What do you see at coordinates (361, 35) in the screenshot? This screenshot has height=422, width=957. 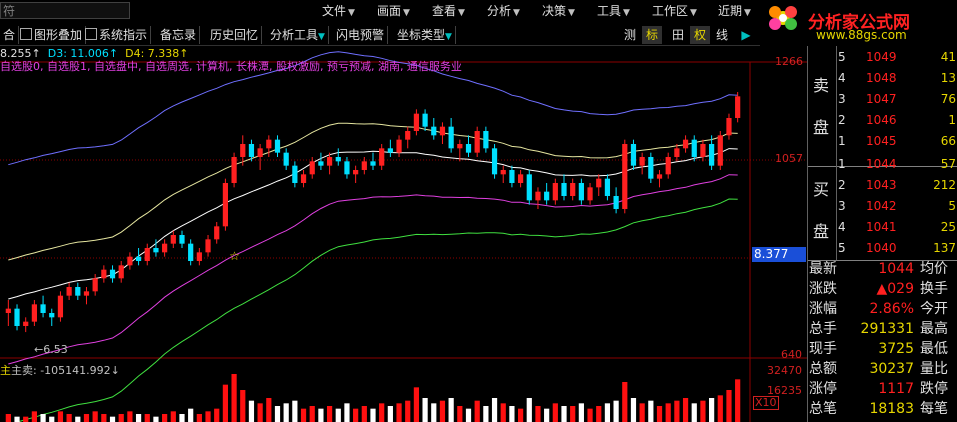 I see `toolbar-item-flash-alert: 闪电预警` at bounding box center [361, 35].